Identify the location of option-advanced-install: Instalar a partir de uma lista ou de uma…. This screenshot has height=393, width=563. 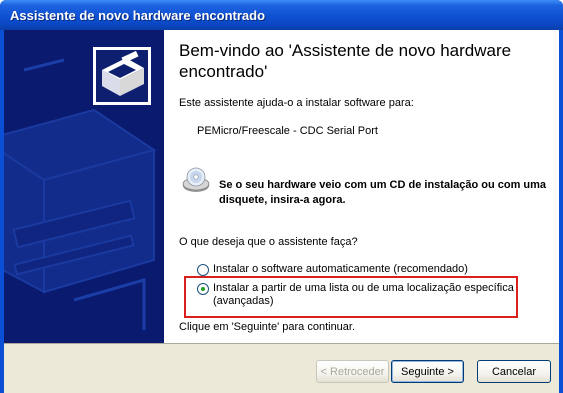
(357, 295).